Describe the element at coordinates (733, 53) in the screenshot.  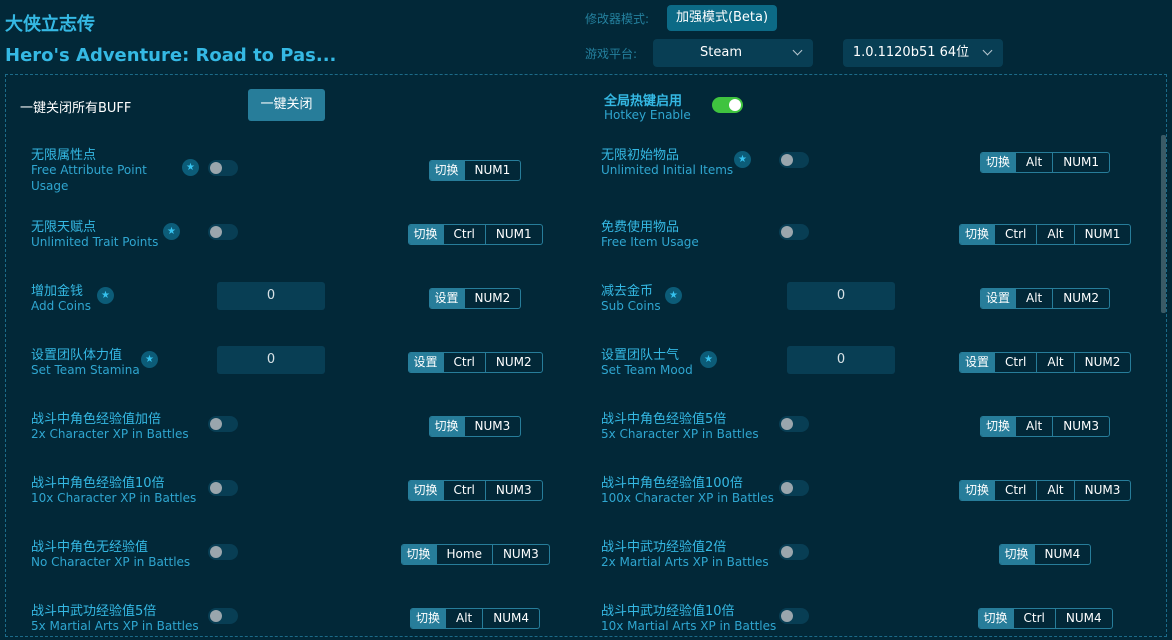
I see `platform-select: Steam` at that location.